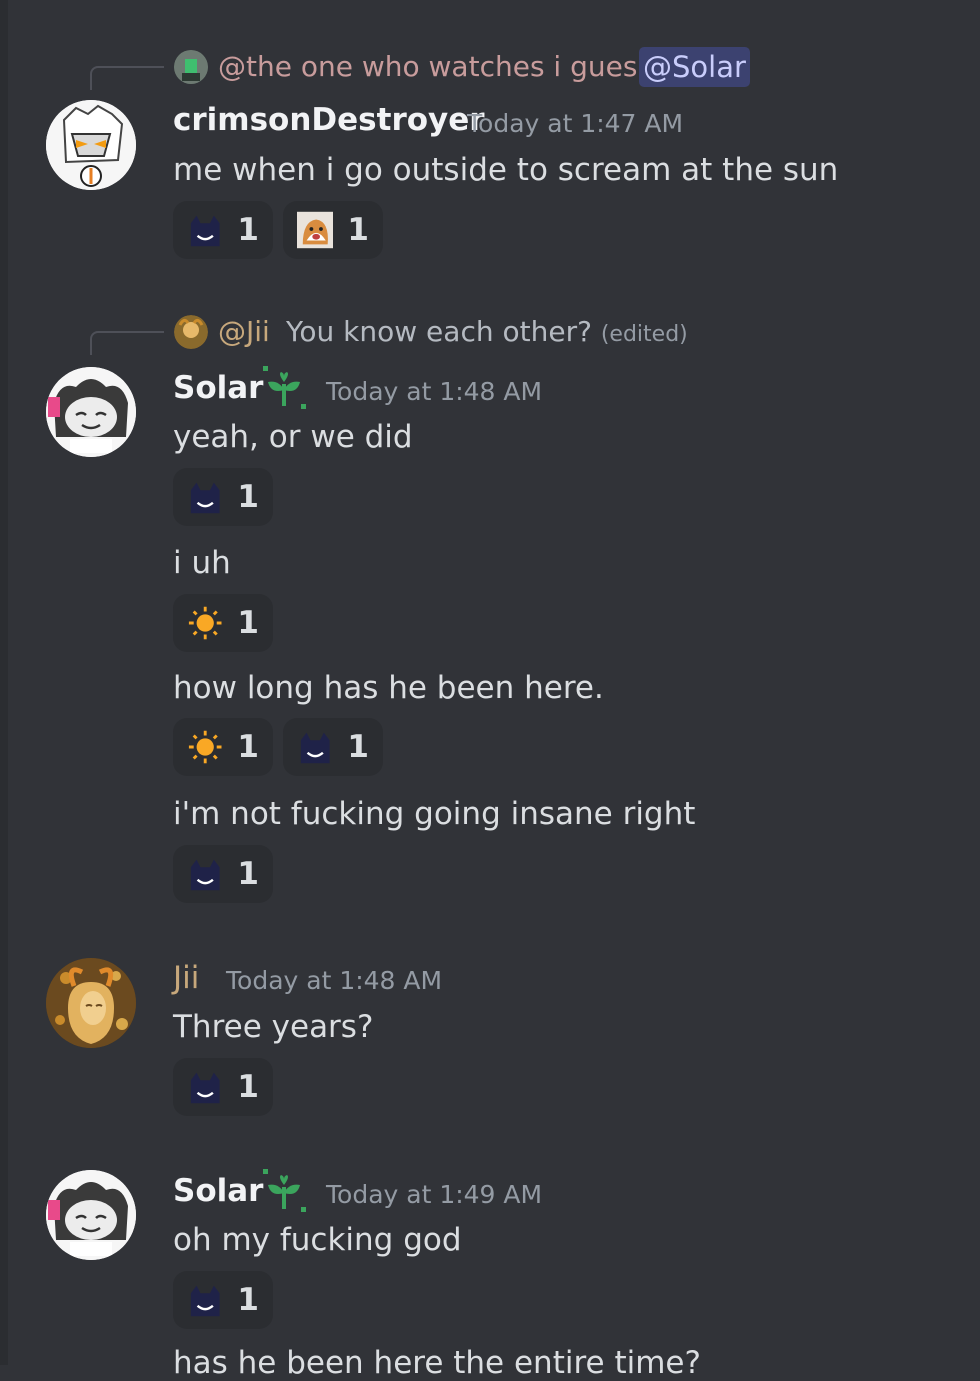 This screenshot has height=1381, width=980. What do you see at coordinates (4, 682) in the screenshot?
I see `channel-left-border` at bounding box center [4, 682].